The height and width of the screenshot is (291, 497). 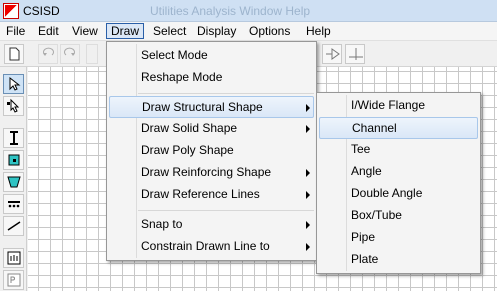 I want to click on menu-item-reshape-mode: Reshape Mode, so click(x=211, y=78).